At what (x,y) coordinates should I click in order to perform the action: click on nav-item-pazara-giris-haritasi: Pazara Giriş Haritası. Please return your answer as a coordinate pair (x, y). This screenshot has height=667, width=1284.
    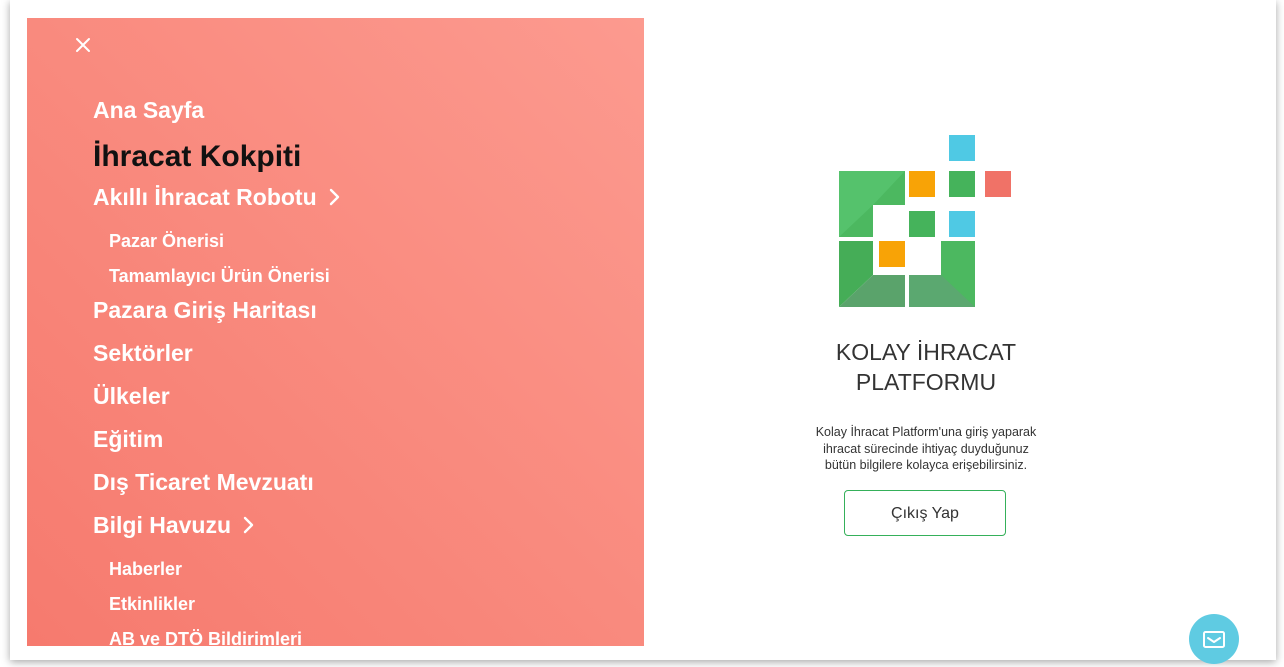
    Looking at the image, I should click on (205, 310).